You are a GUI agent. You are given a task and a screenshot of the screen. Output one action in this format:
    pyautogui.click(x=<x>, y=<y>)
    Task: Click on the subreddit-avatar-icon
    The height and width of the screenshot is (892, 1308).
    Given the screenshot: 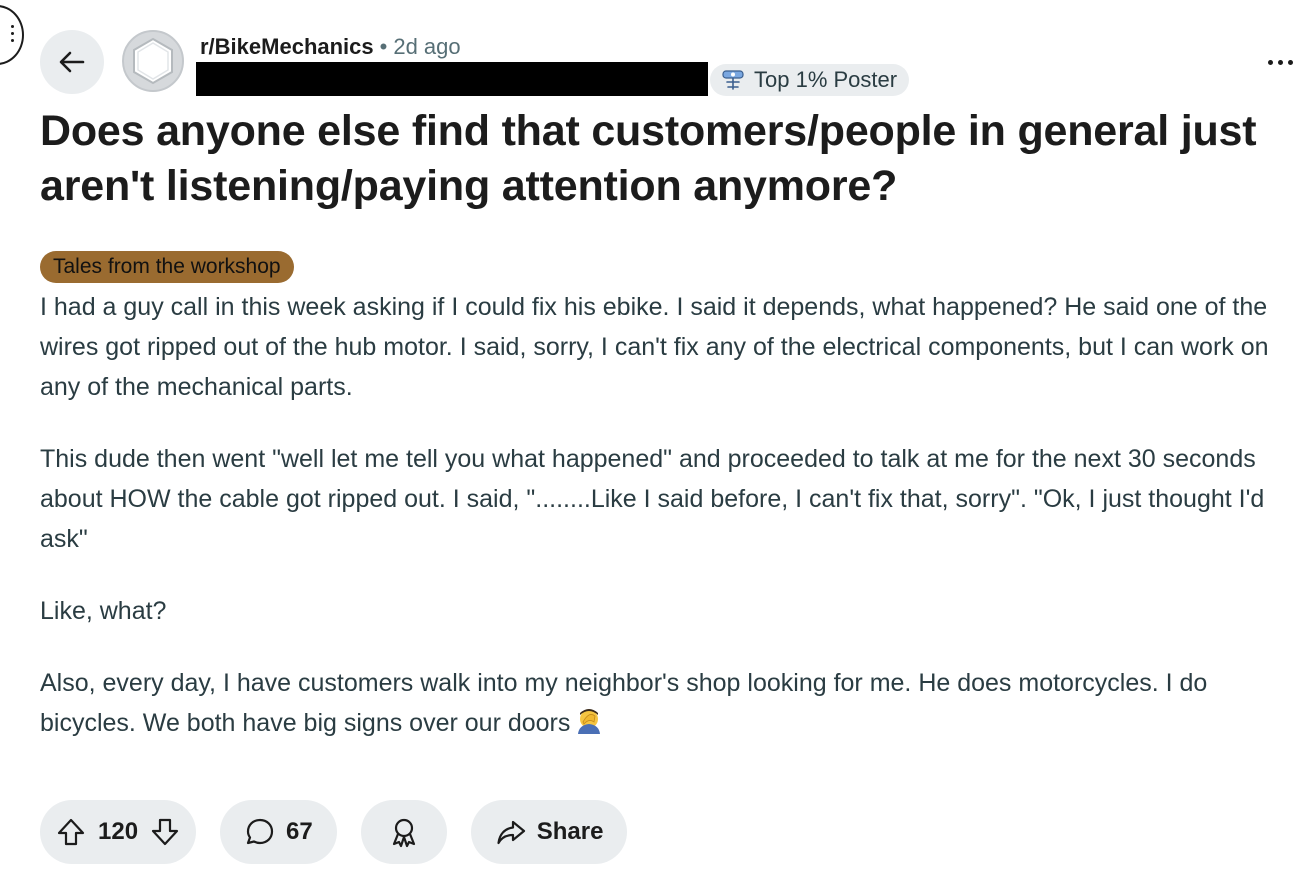 What is the action you would take?
    pyautogui.click(x=153, y=61)
    